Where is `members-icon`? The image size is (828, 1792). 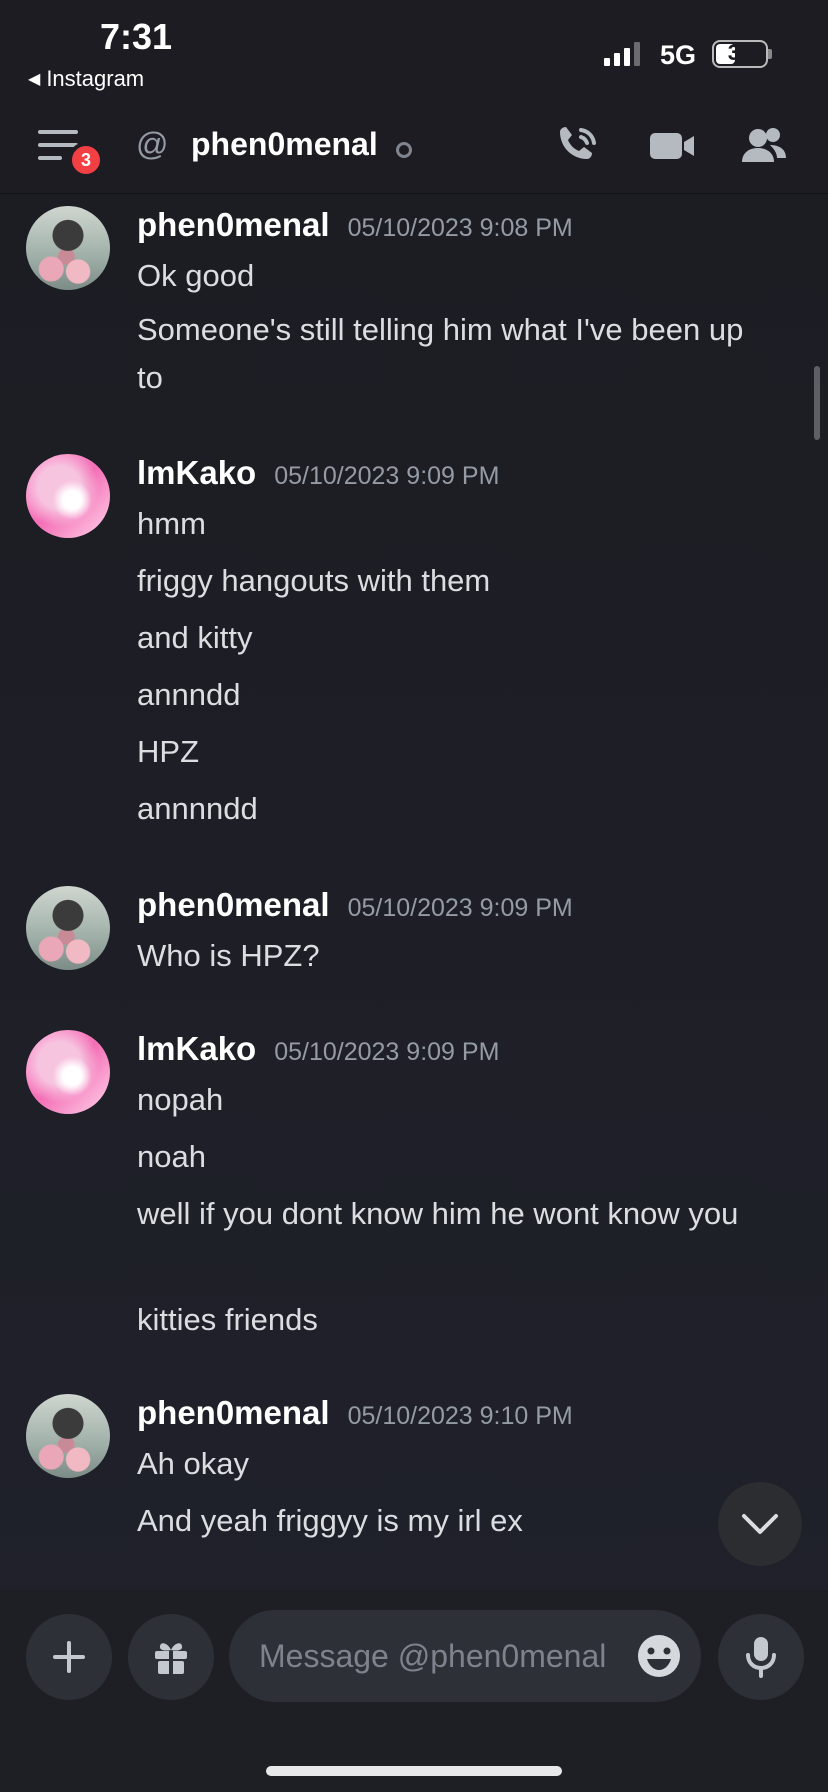 members-icon is located at coordinates (764, 145).